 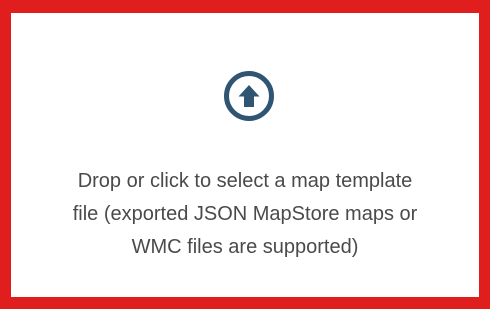 I want to click on dropzone-instructions-line-3: WMC files are supported), so click(x=245, y=247).